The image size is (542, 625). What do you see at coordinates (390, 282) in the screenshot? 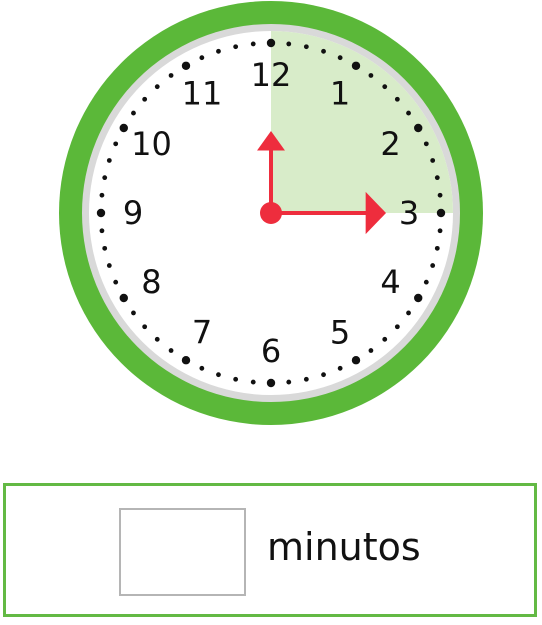
I see `clock-number: 4` at bounding box center [390, 282].